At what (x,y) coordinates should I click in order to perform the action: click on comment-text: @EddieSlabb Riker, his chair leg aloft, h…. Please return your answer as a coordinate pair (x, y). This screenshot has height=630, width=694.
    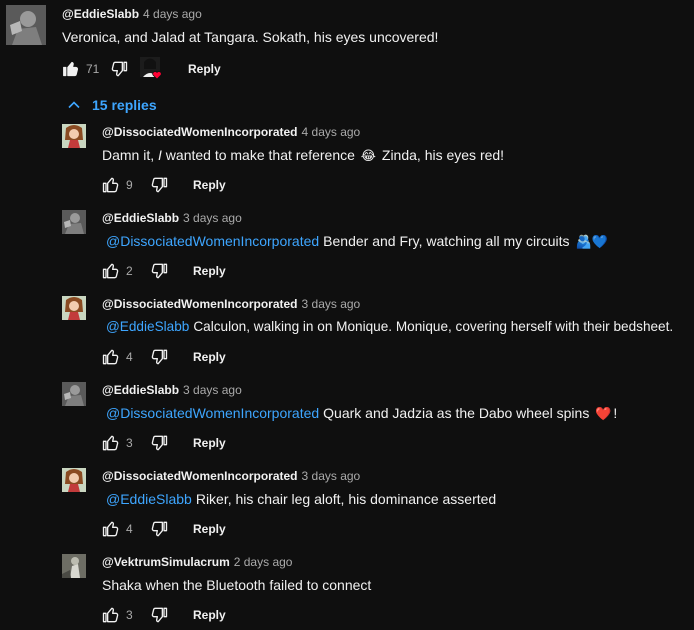
    Looking at the image, I should click on (301, 499).